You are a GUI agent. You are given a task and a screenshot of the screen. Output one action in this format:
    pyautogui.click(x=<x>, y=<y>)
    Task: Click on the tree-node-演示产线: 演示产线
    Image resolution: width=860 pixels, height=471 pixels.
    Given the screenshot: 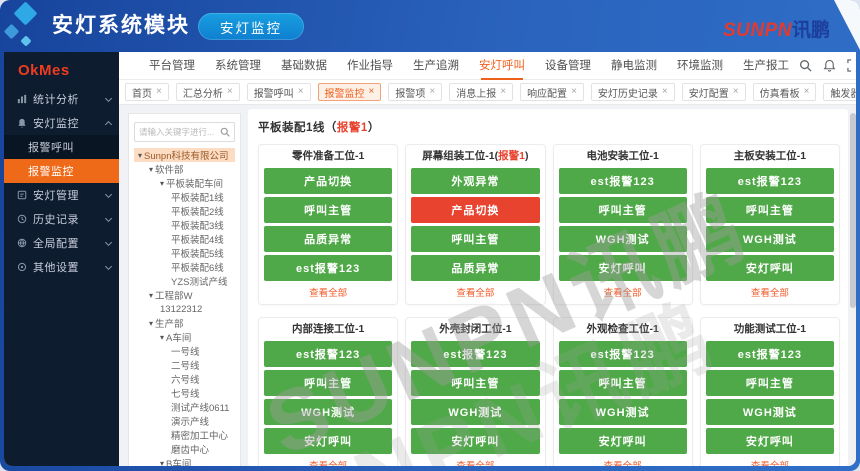 What is the action you would take?
    pyautogui.click(x=184, y=421)
    